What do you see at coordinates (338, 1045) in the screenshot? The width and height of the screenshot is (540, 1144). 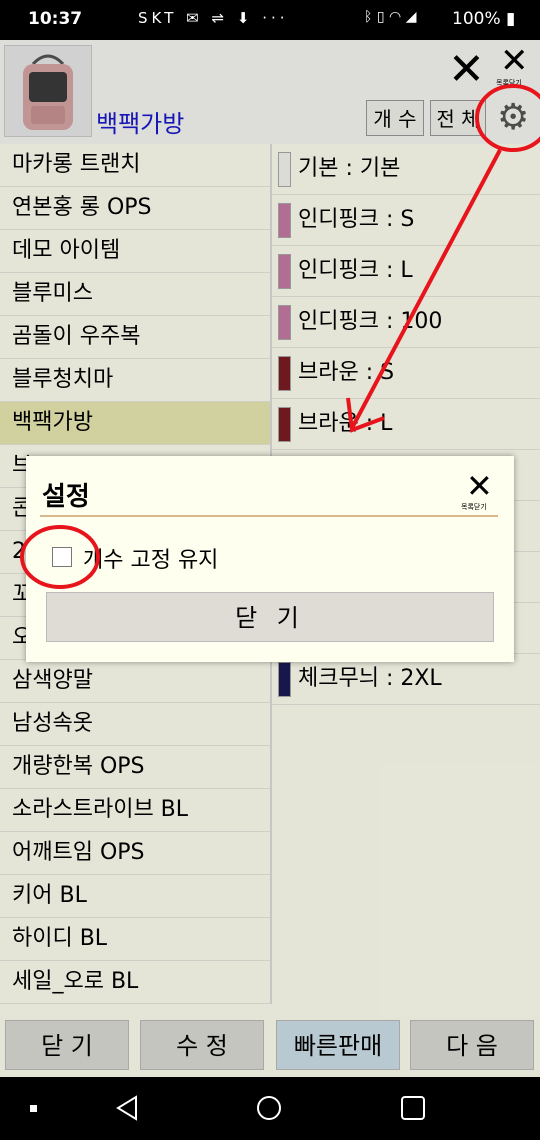 I see `quick-sale-button: 빠른판매` at bounding box center [338, 1045].